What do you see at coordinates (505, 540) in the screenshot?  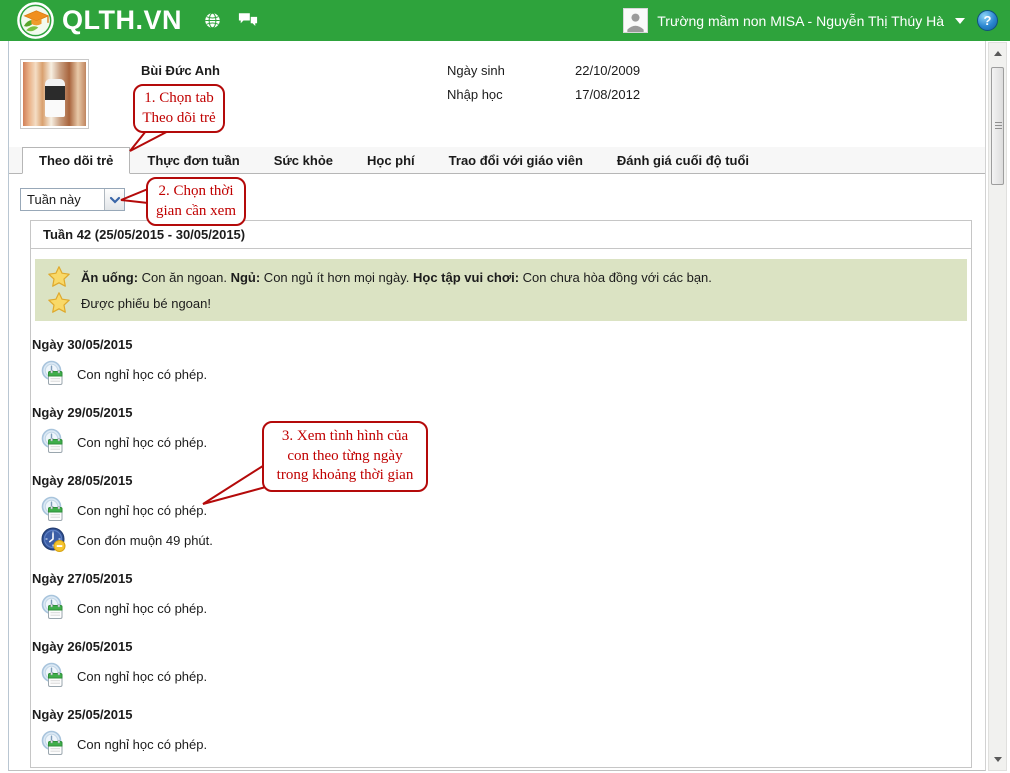 I see `day-event: Con đón muộn 49 phút.` at bounding box center [505, 540].